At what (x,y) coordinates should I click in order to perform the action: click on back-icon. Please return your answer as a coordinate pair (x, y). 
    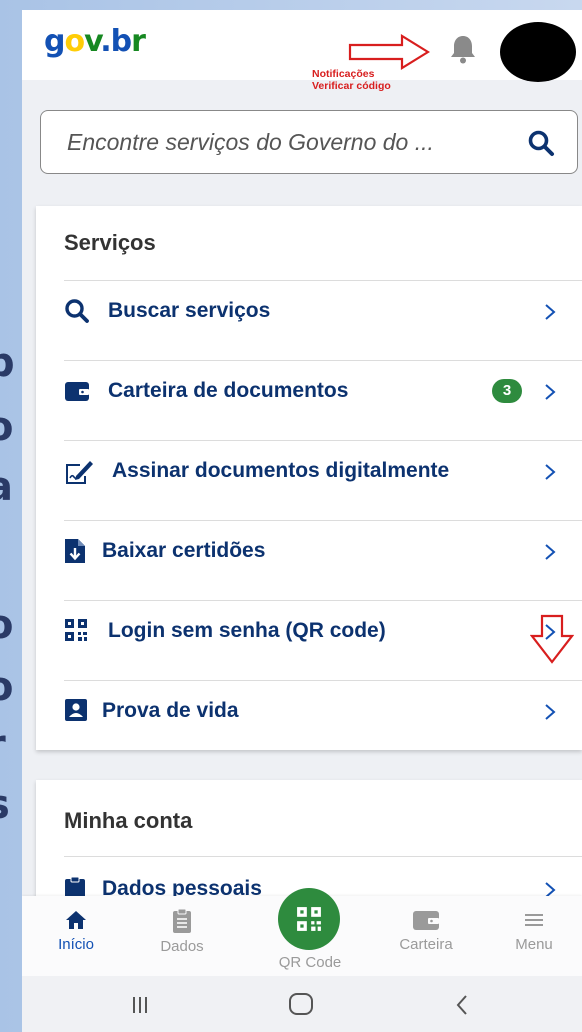
    Looking at the image, I should click on (462, 1005).